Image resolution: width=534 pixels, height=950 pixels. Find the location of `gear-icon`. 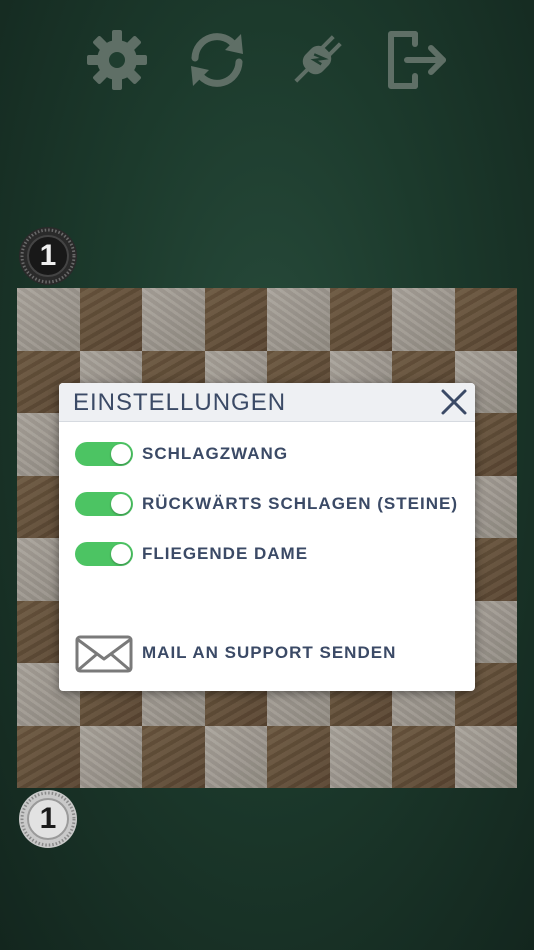

gear-icon is located at coordinates (117, 60).